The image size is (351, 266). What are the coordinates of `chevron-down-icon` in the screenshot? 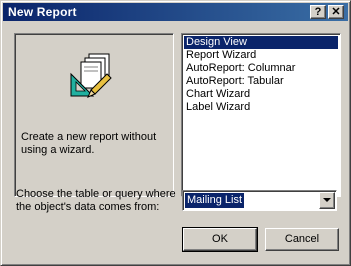 It's located at (327, 200).